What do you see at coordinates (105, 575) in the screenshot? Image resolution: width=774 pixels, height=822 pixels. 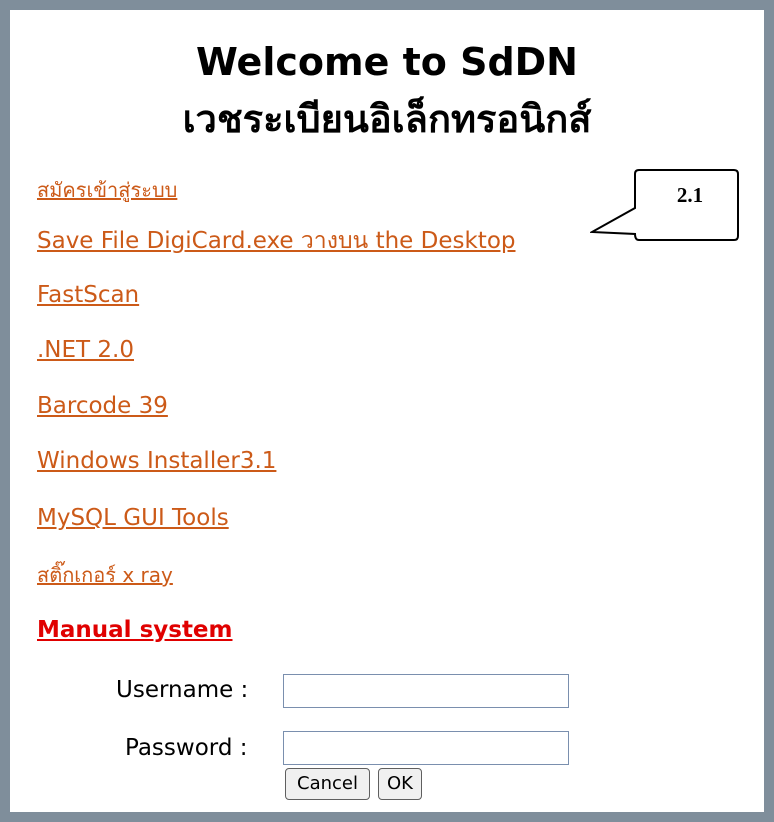 I see `link-sticker-xray: สติ๊กเกอร์ x ray` at bounding box center [105, 575].